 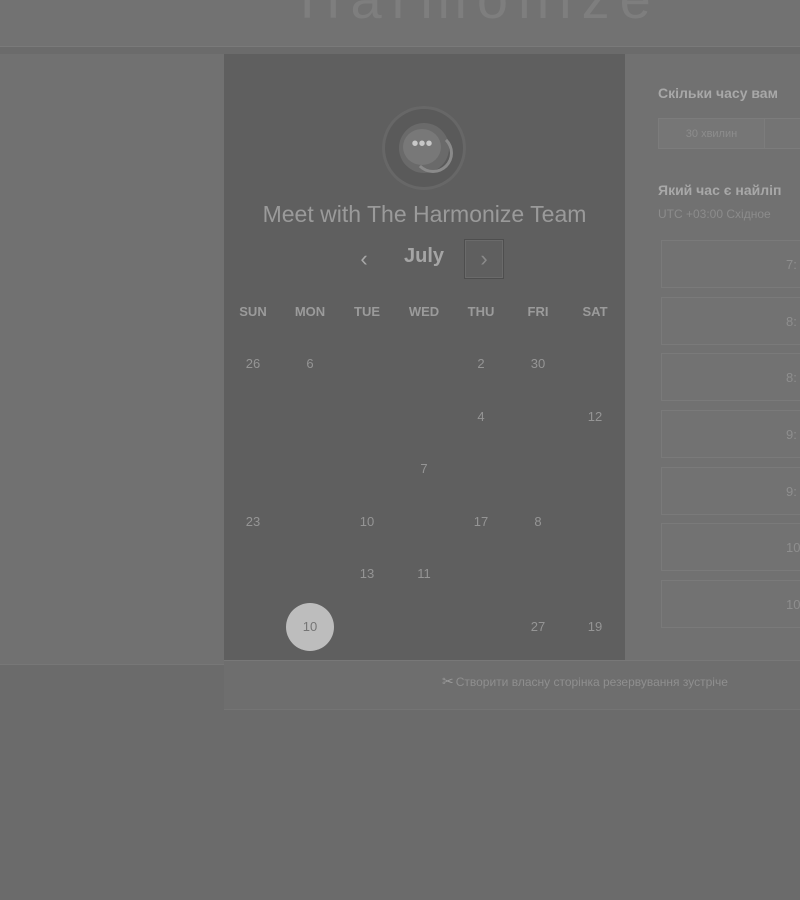 I want to click on calendar-day: 10, so click(x=367, y=522).